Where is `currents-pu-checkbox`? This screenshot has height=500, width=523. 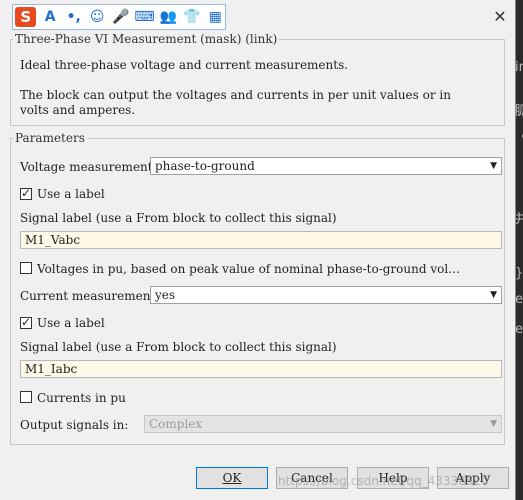 currents-pu-checkbox is located at coordinates (26, 397).